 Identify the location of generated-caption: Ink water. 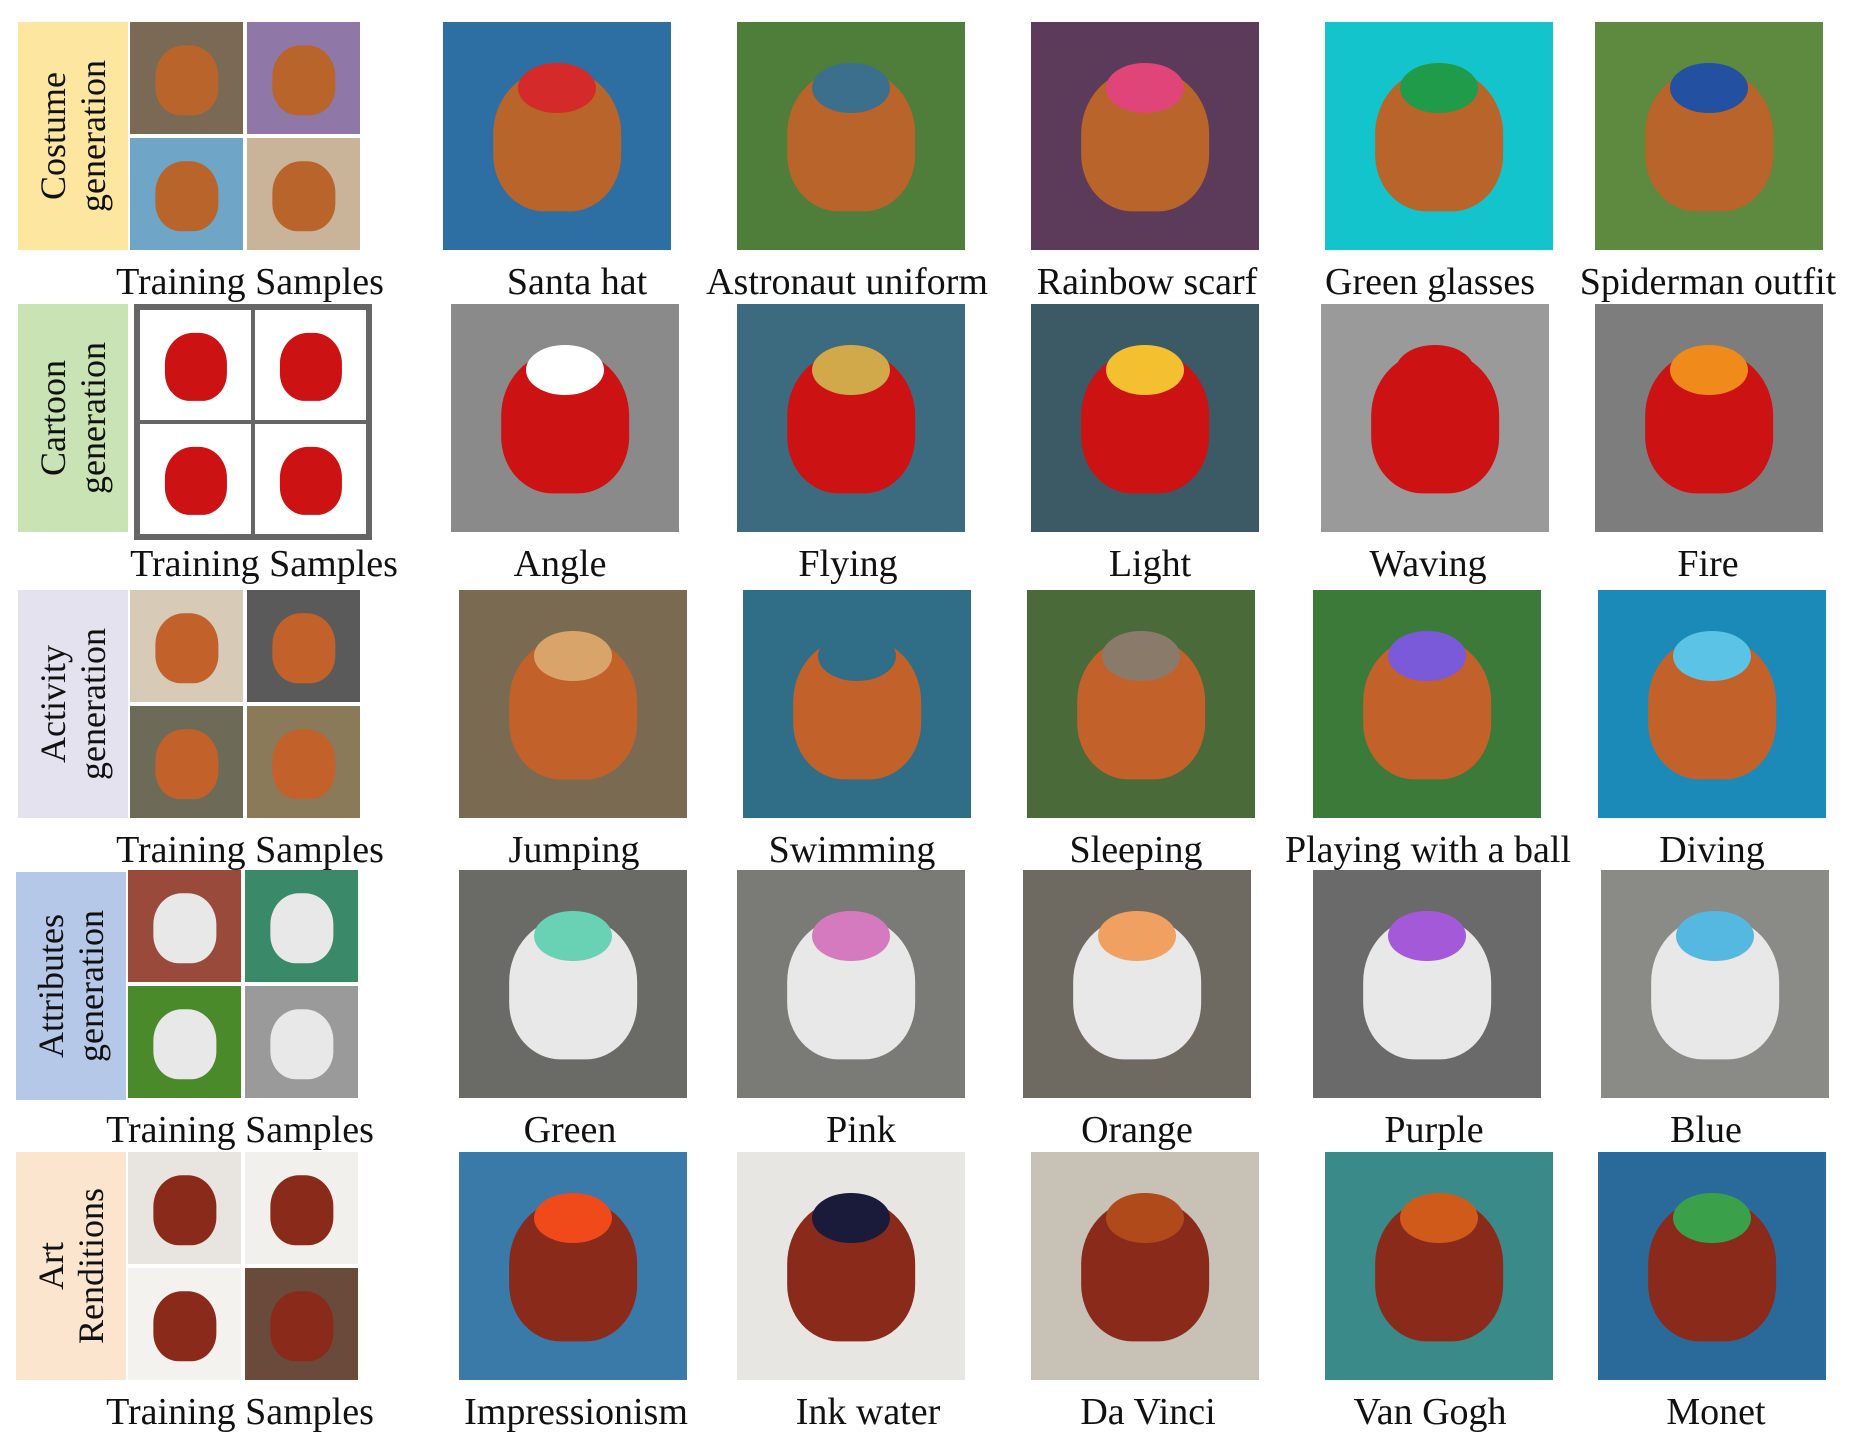
(868, 1412).